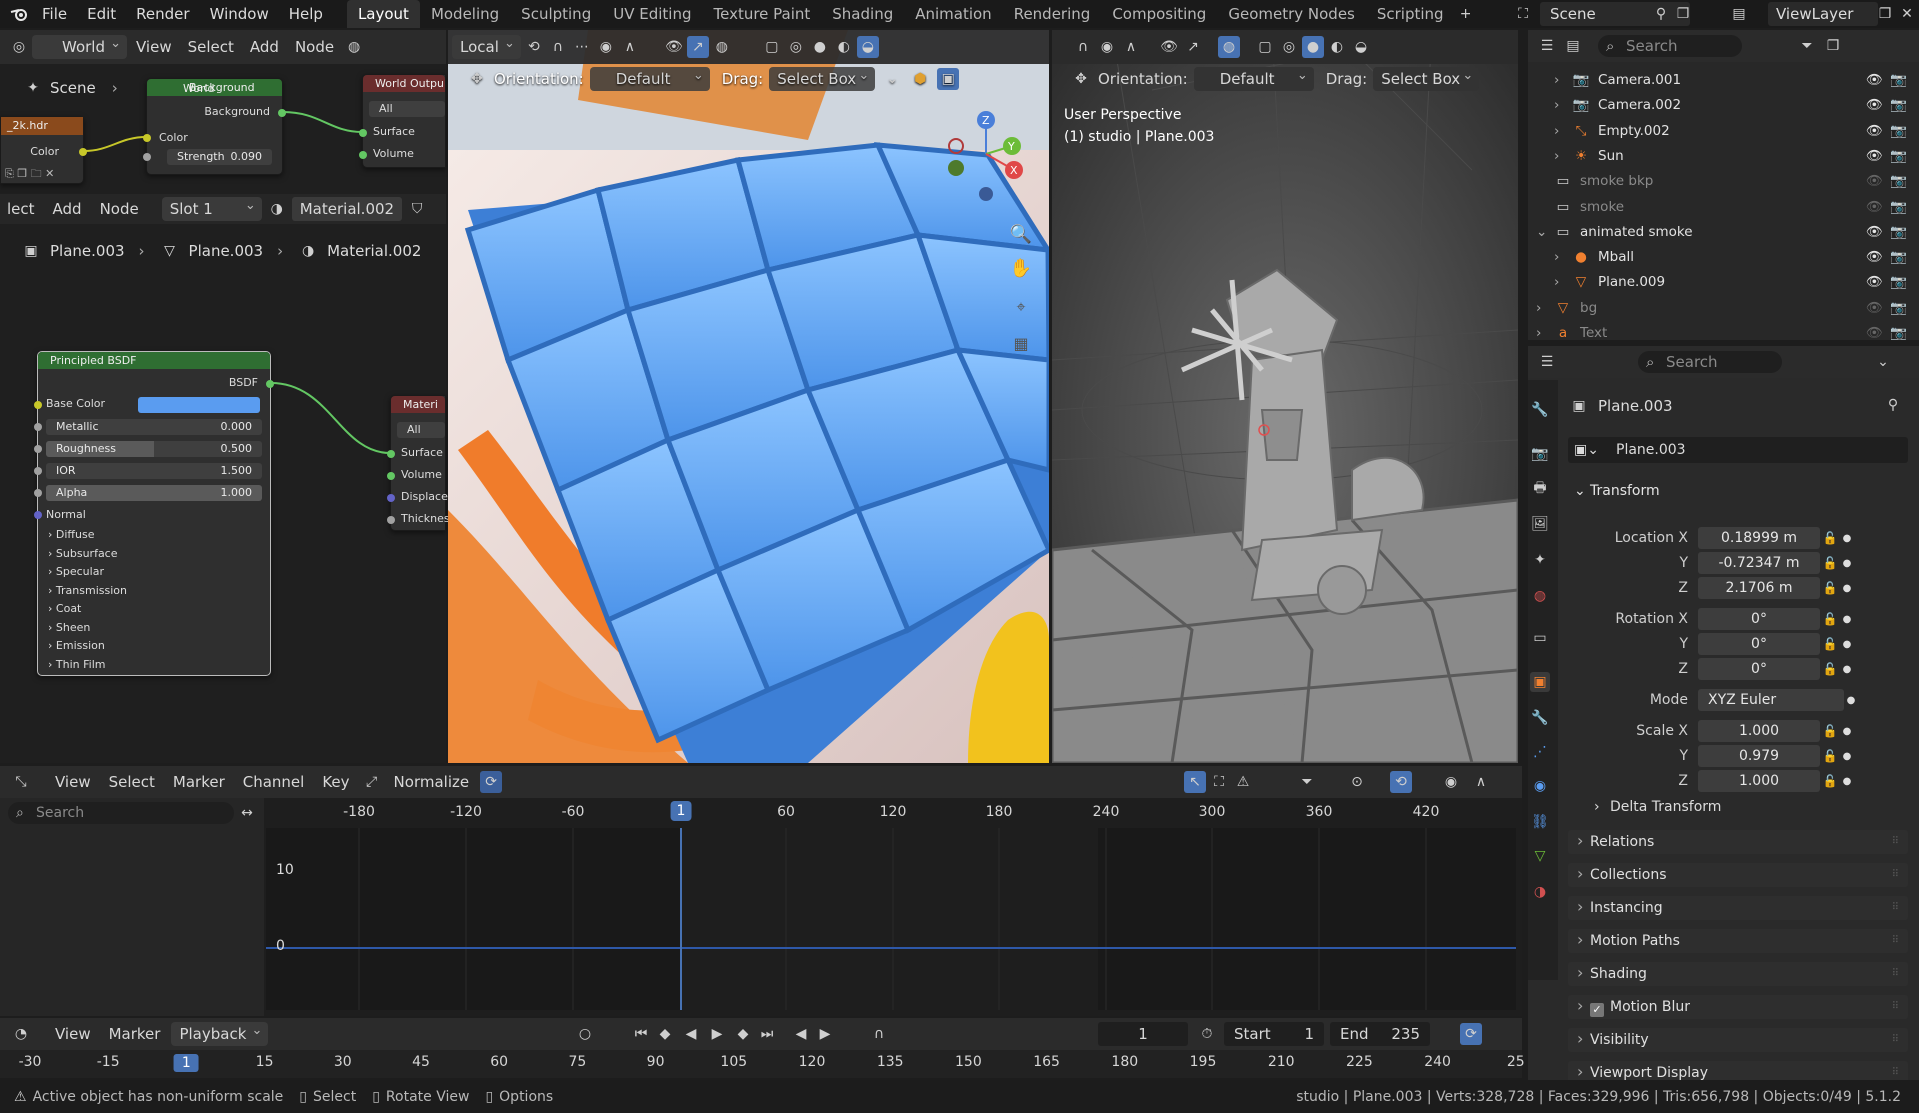 This screenshot has height=1113, width=1919. I want to click on orientation-dropdown: Default, so click(1253, 77).